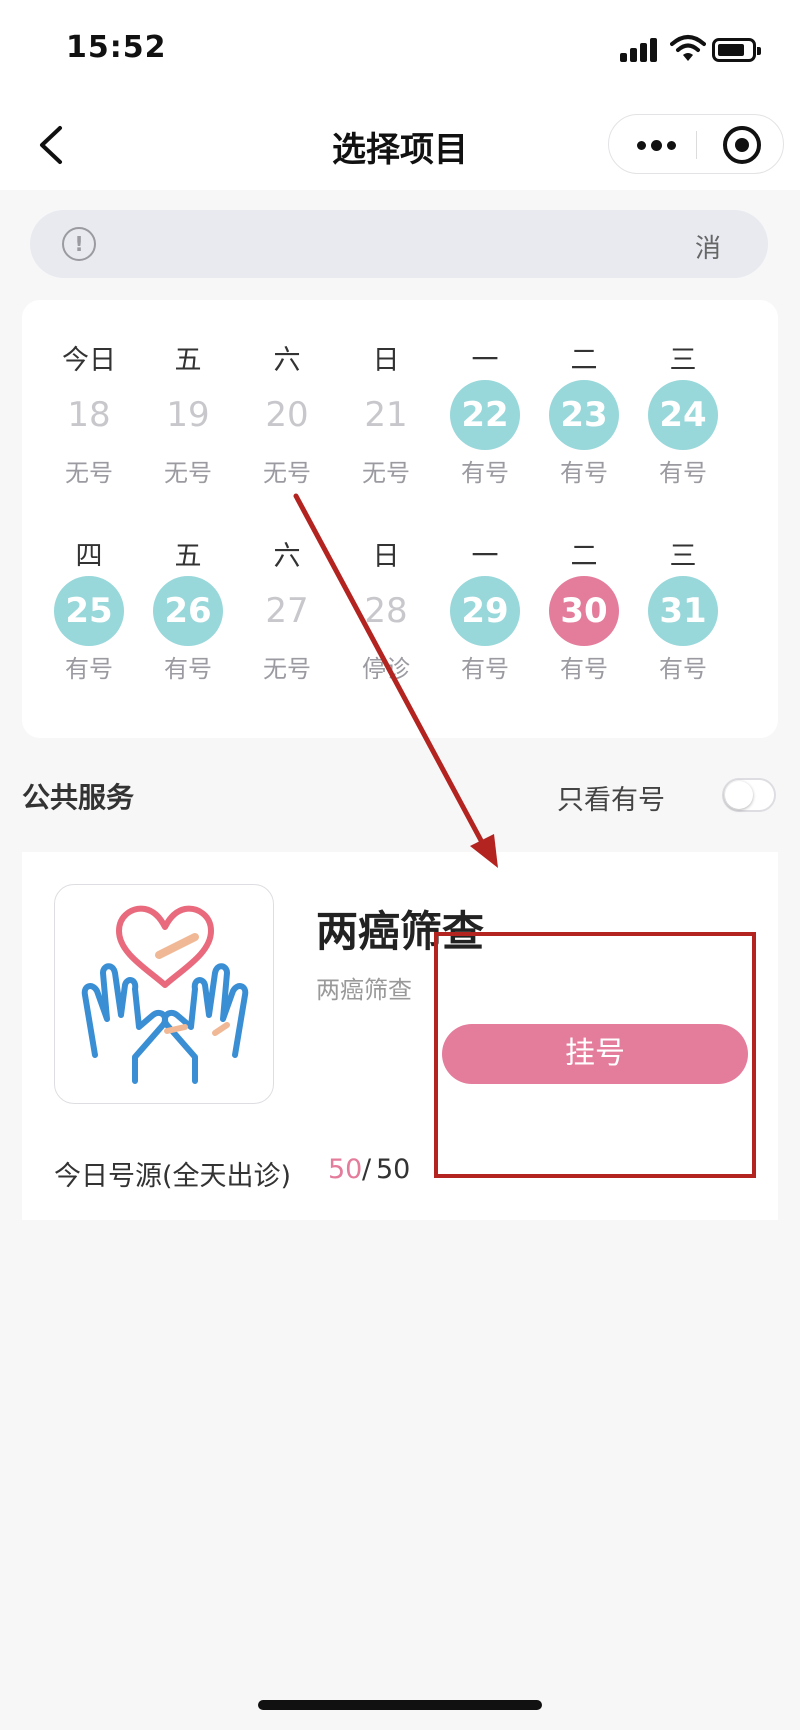 The height and width of the screenshot is (1730, 800). I want to click on calendar-date: 28, so click(386, 611).